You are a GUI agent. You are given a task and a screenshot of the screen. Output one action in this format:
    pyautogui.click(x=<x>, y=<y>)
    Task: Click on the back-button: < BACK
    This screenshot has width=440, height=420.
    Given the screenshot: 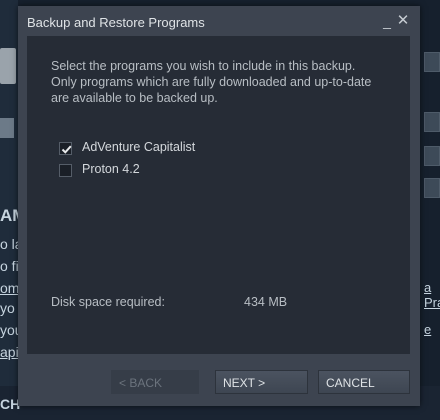 What is the action you would take?
    pyautogui.click(x=155, y=382)
    